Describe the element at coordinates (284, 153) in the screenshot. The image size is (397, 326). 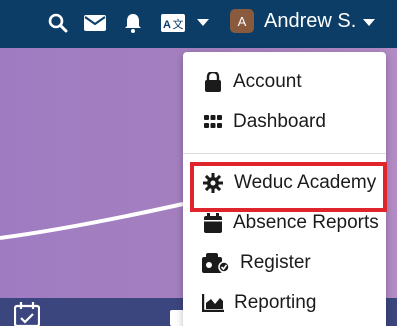
I see `menu-divider` at that location.